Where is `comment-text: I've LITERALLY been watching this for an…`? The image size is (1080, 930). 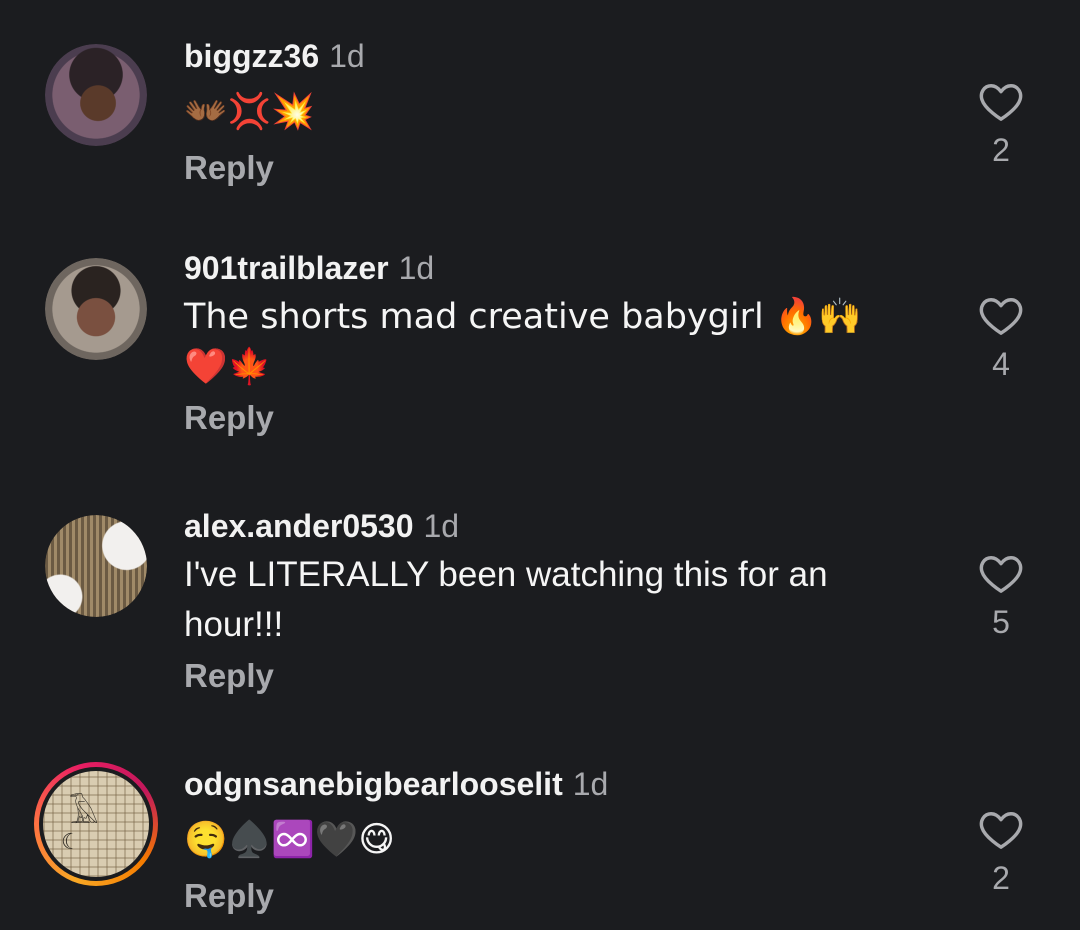 comment-text: I've LITERALLY been watching this for an… is located at coordinates (506, 599).